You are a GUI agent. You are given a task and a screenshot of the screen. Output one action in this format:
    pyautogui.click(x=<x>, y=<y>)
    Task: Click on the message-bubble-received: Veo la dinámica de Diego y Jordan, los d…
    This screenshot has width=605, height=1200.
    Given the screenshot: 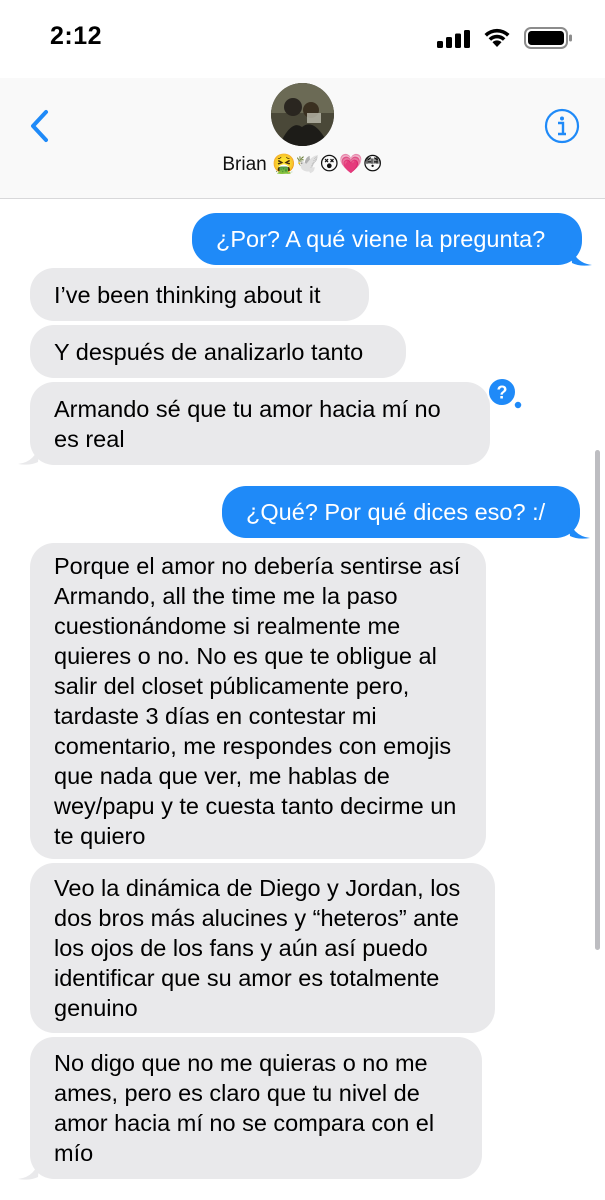 What is the action you would take?
    pyautogui.click(x=262, y=948)
    